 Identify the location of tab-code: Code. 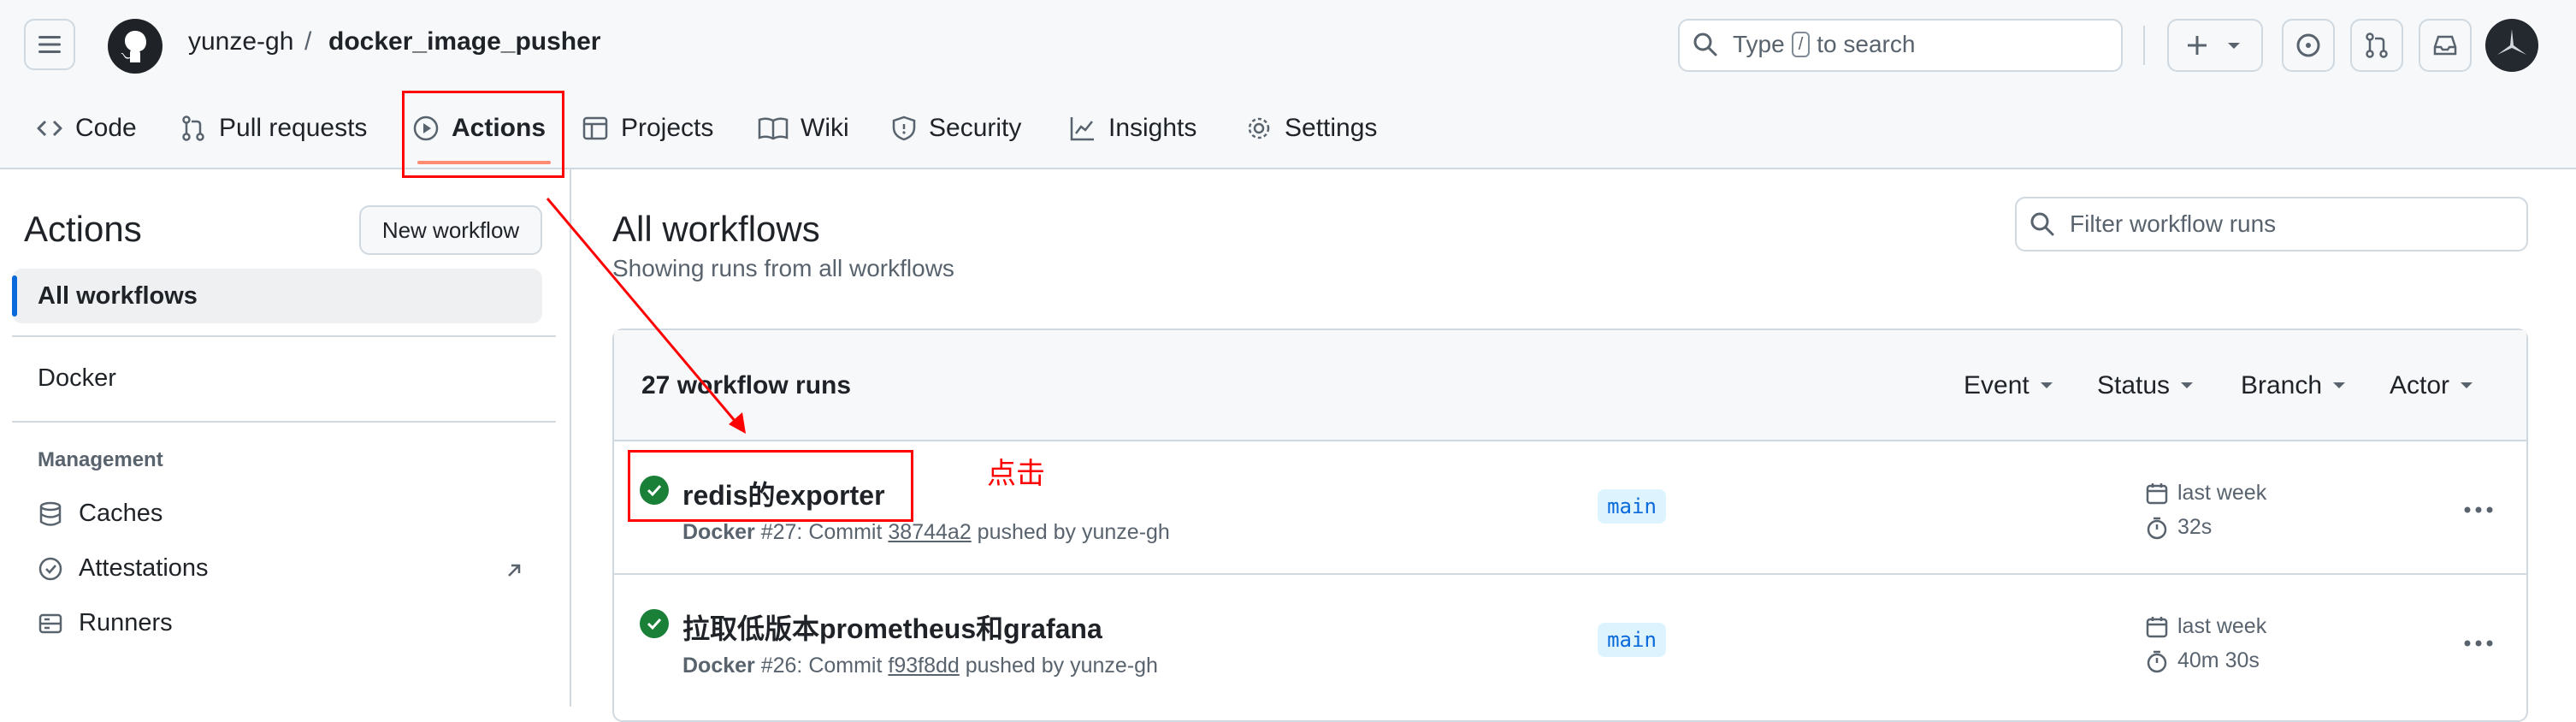
(86, 128).